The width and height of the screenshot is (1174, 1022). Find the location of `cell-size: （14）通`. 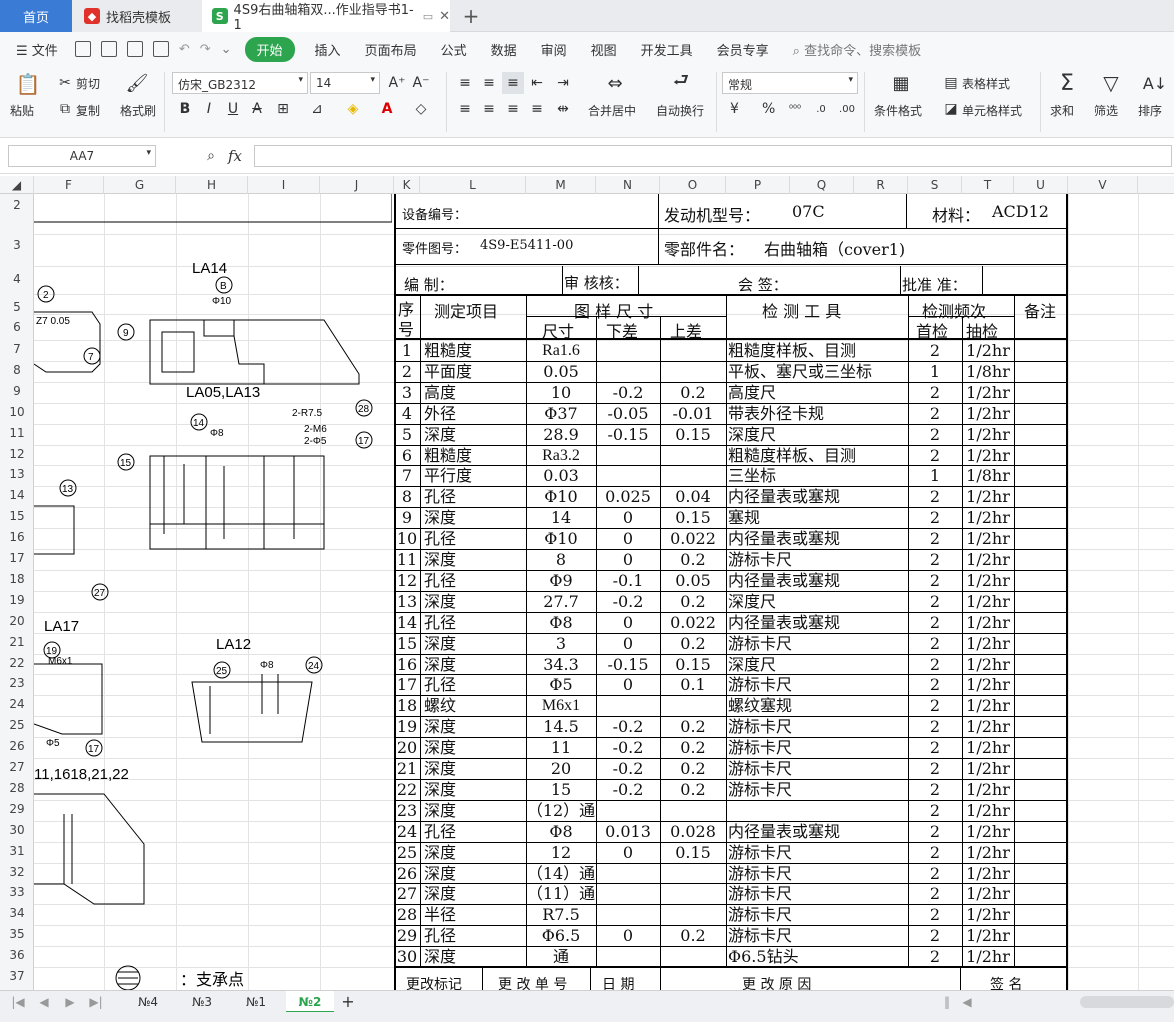

cell-size: （14）通 is located at coordinates (561, 873).